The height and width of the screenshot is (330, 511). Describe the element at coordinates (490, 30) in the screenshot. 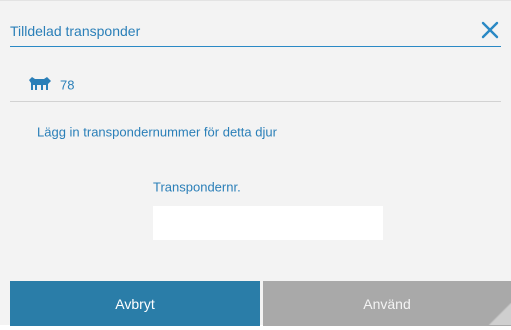

I see `close-icon` at that location.